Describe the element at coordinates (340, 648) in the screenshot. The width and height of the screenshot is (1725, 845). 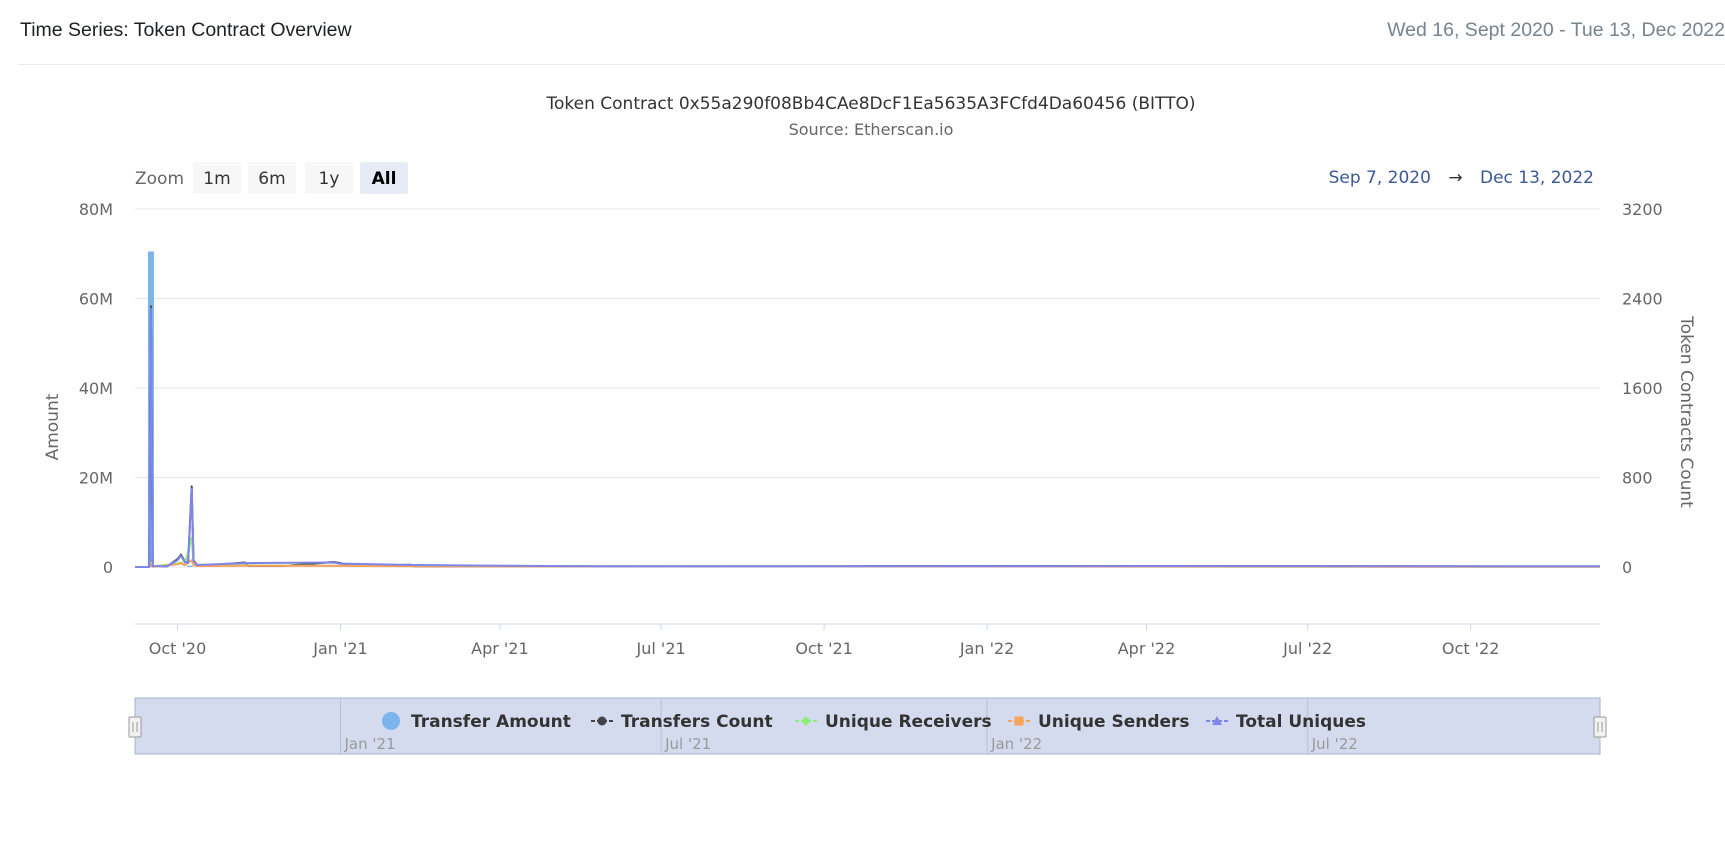
I see `x-tick-label: Jan '21` at that location.